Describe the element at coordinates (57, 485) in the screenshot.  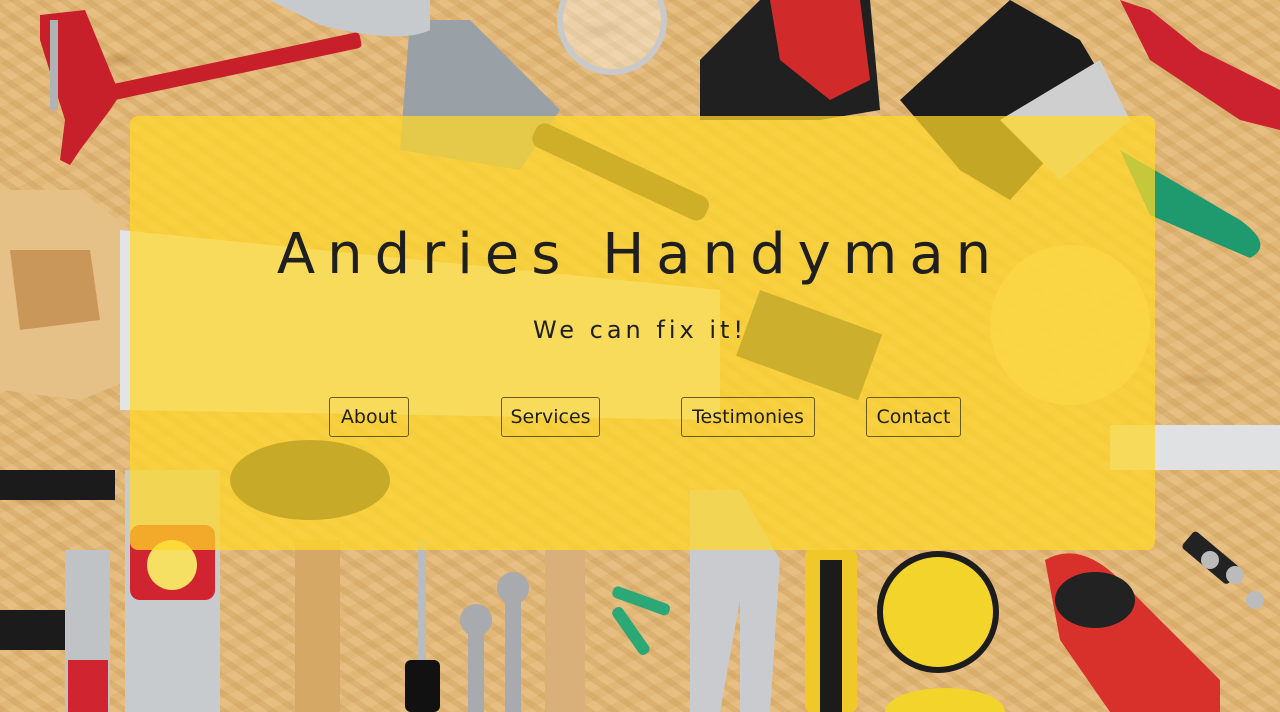
I see `f-clamp-icon` at that location.